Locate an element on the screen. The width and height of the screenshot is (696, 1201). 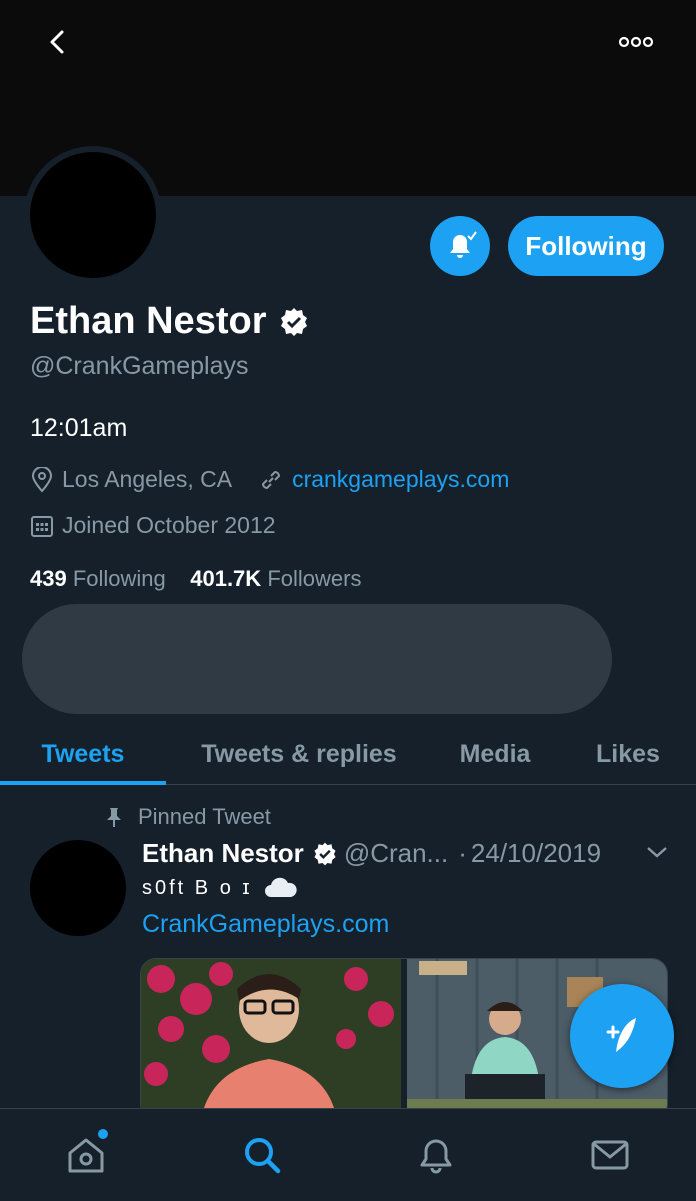
cloud-icon is located at coordinates (280, 887).